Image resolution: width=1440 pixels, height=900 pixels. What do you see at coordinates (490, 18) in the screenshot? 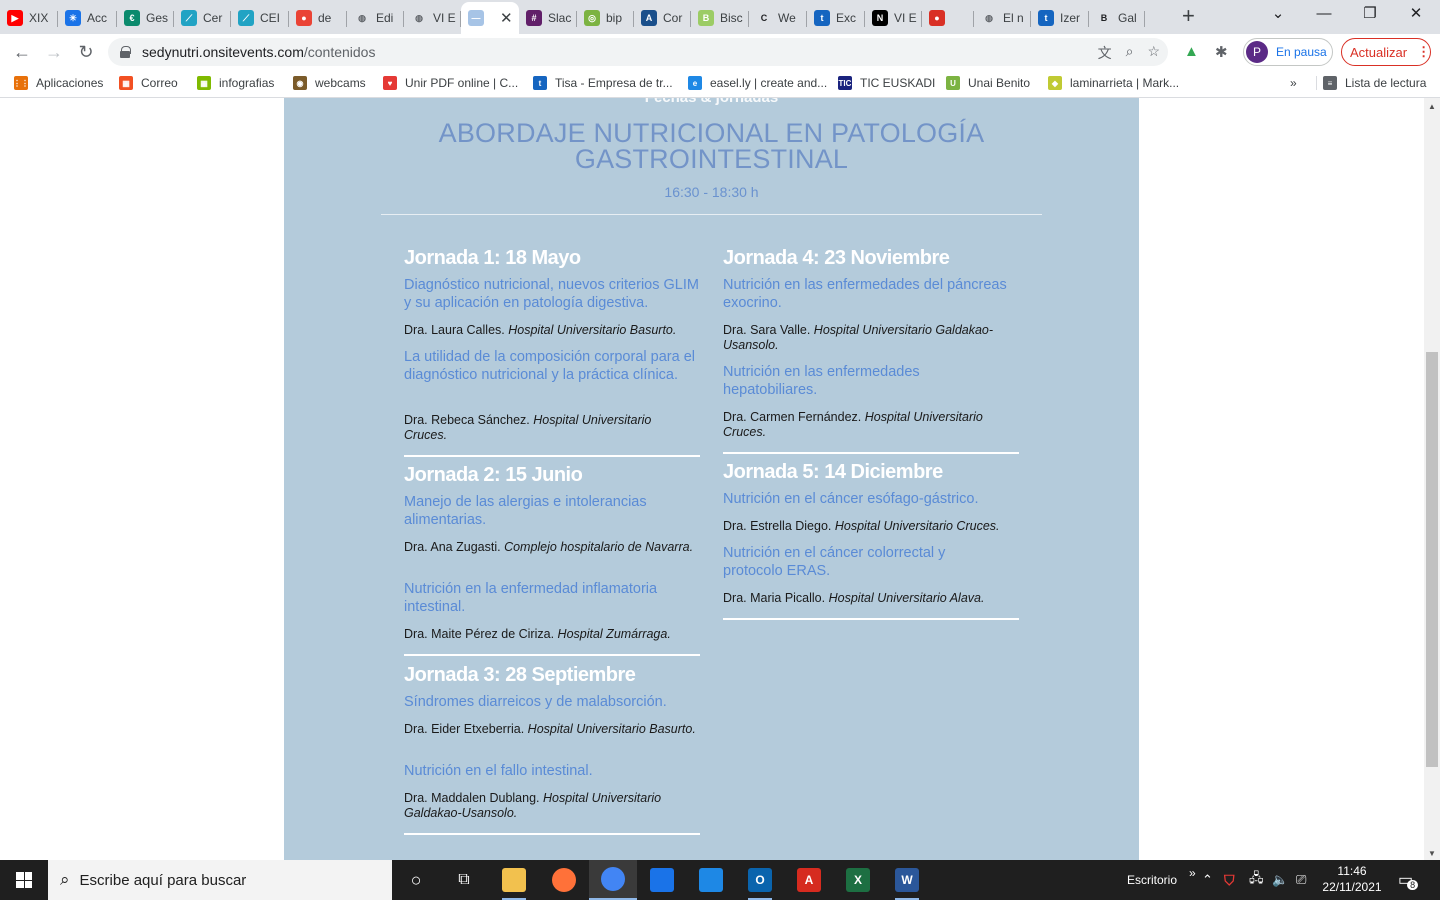
I see `tab-active: — ✕` at bounding box center [490, 18].